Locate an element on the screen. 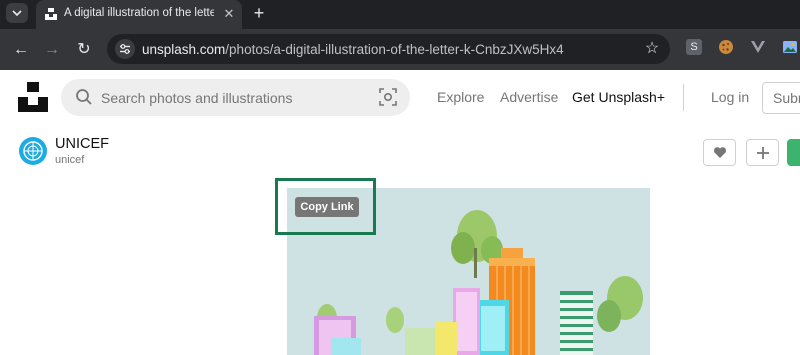  unicef-logo-icon is located at coordinates (33, 151).